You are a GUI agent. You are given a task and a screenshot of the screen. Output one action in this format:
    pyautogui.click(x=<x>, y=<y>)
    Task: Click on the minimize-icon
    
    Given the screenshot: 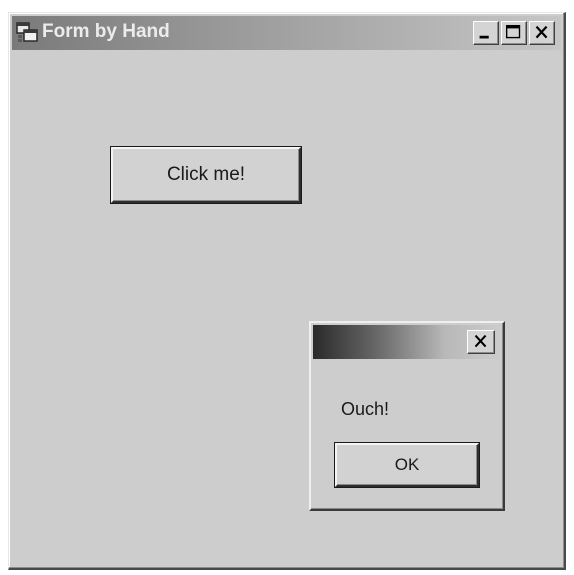 What is the action you would take?
    pyautogui.click(x=484, y=37)
    